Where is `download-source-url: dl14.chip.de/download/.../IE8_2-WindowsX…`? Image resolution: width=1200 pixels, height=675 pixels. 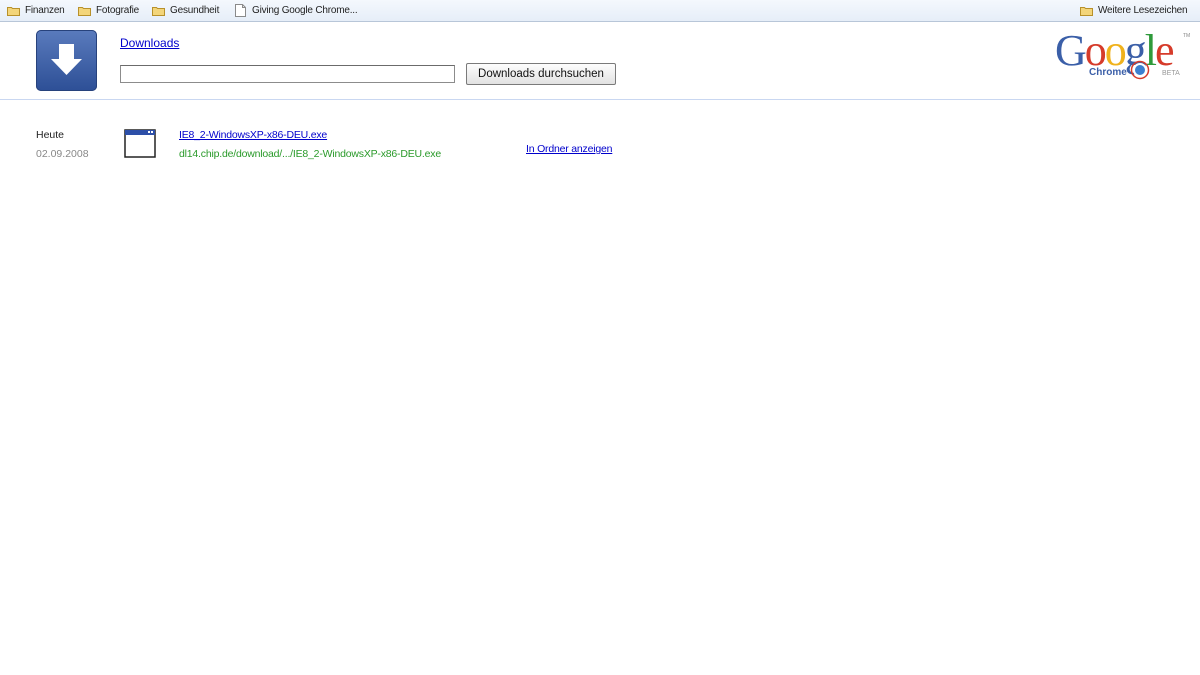 download-source-url: dl14.chip.de/download/.../IE8_2-WindowsX… is located at coordinates (310, 154).